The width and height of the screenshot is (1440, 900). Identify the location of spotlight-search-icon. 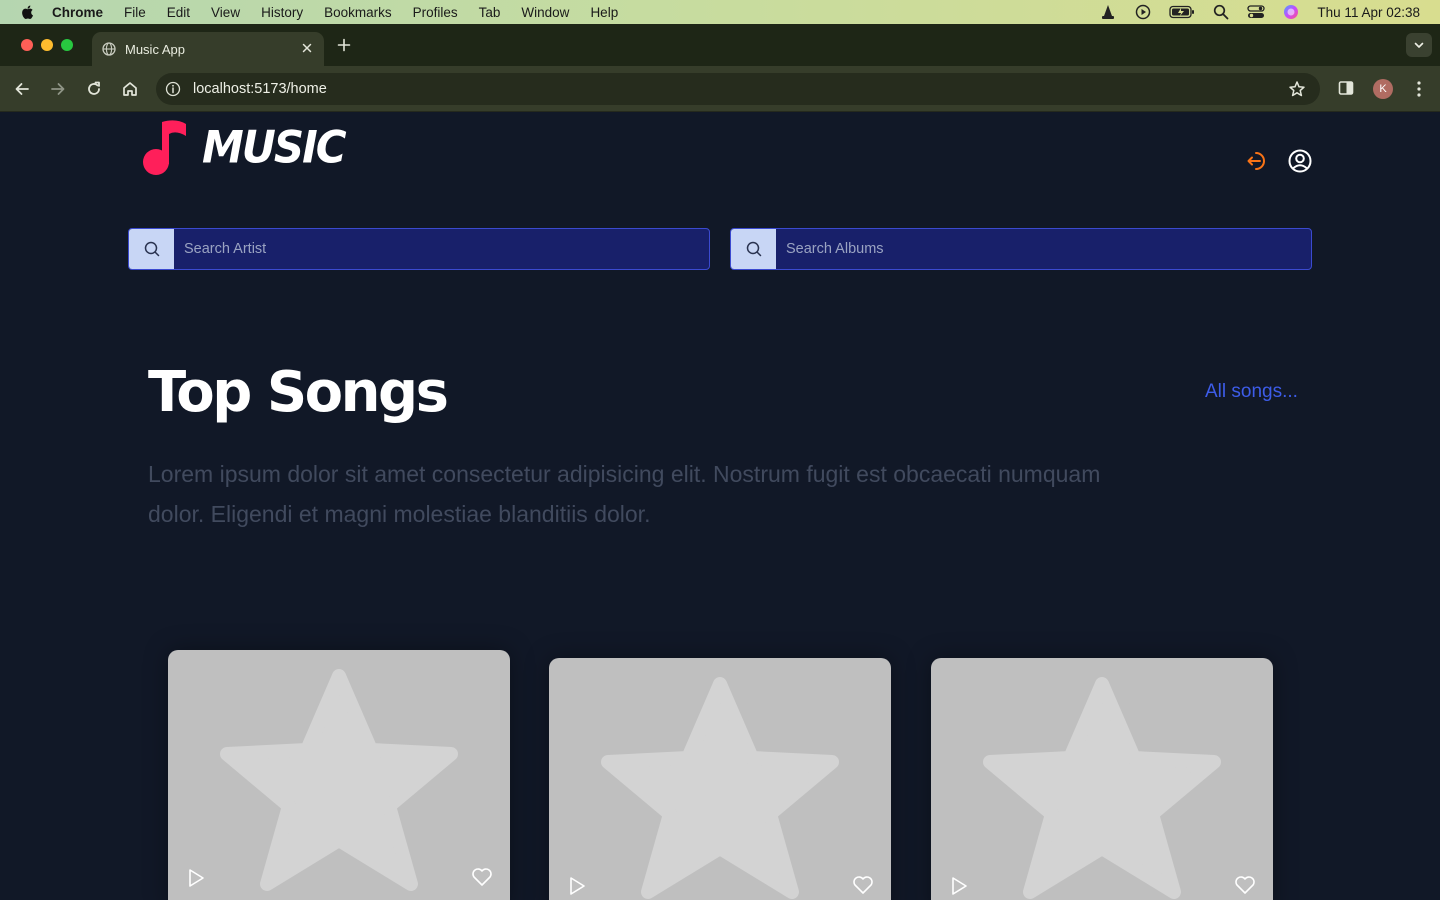
(1221, 12).